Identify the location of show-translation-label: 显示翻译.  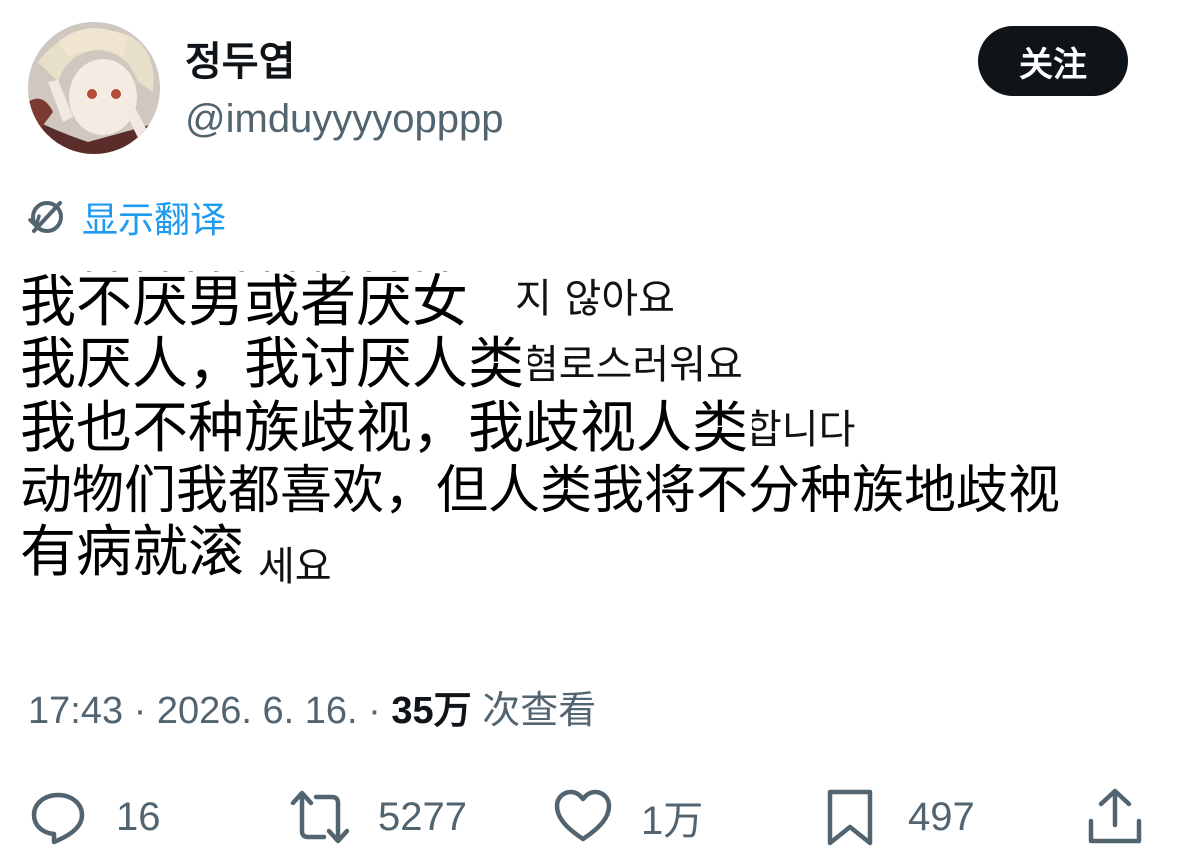
(154, 219).